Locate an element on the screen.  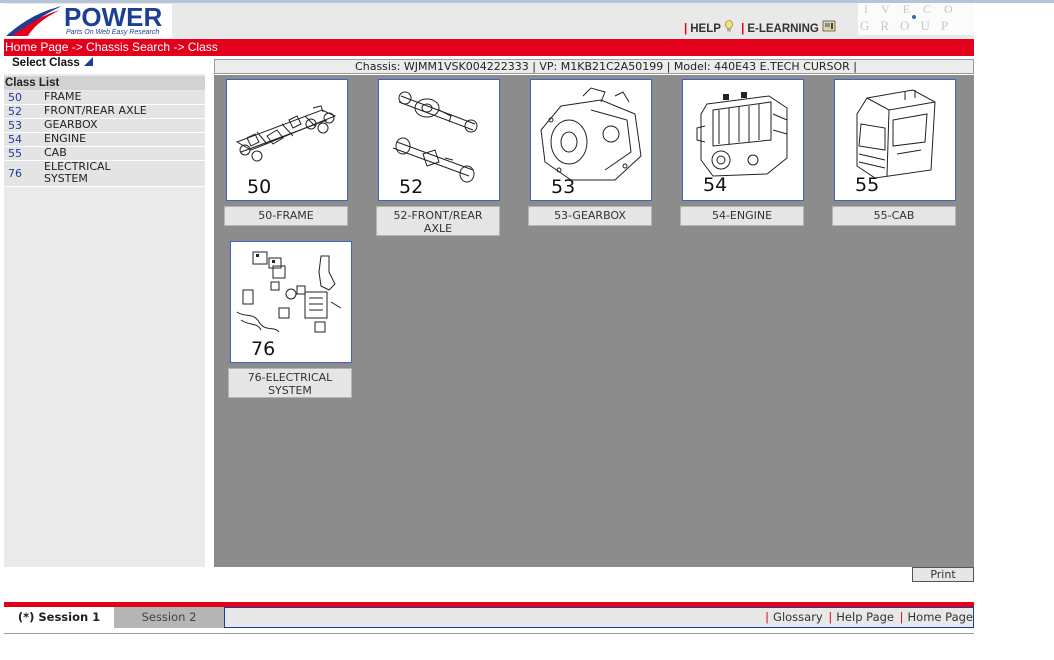
breadcrumb-class: Class is located at coordinates (203, 47).